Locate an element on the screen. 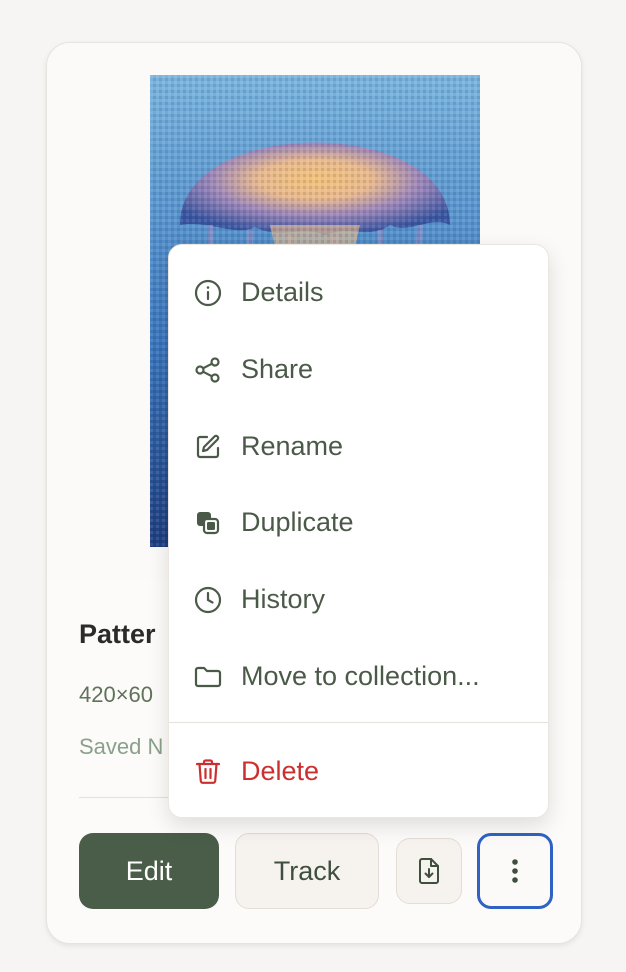 This screenshot has height=972, width=626. trash-icon is located at coordinates (208, 772).